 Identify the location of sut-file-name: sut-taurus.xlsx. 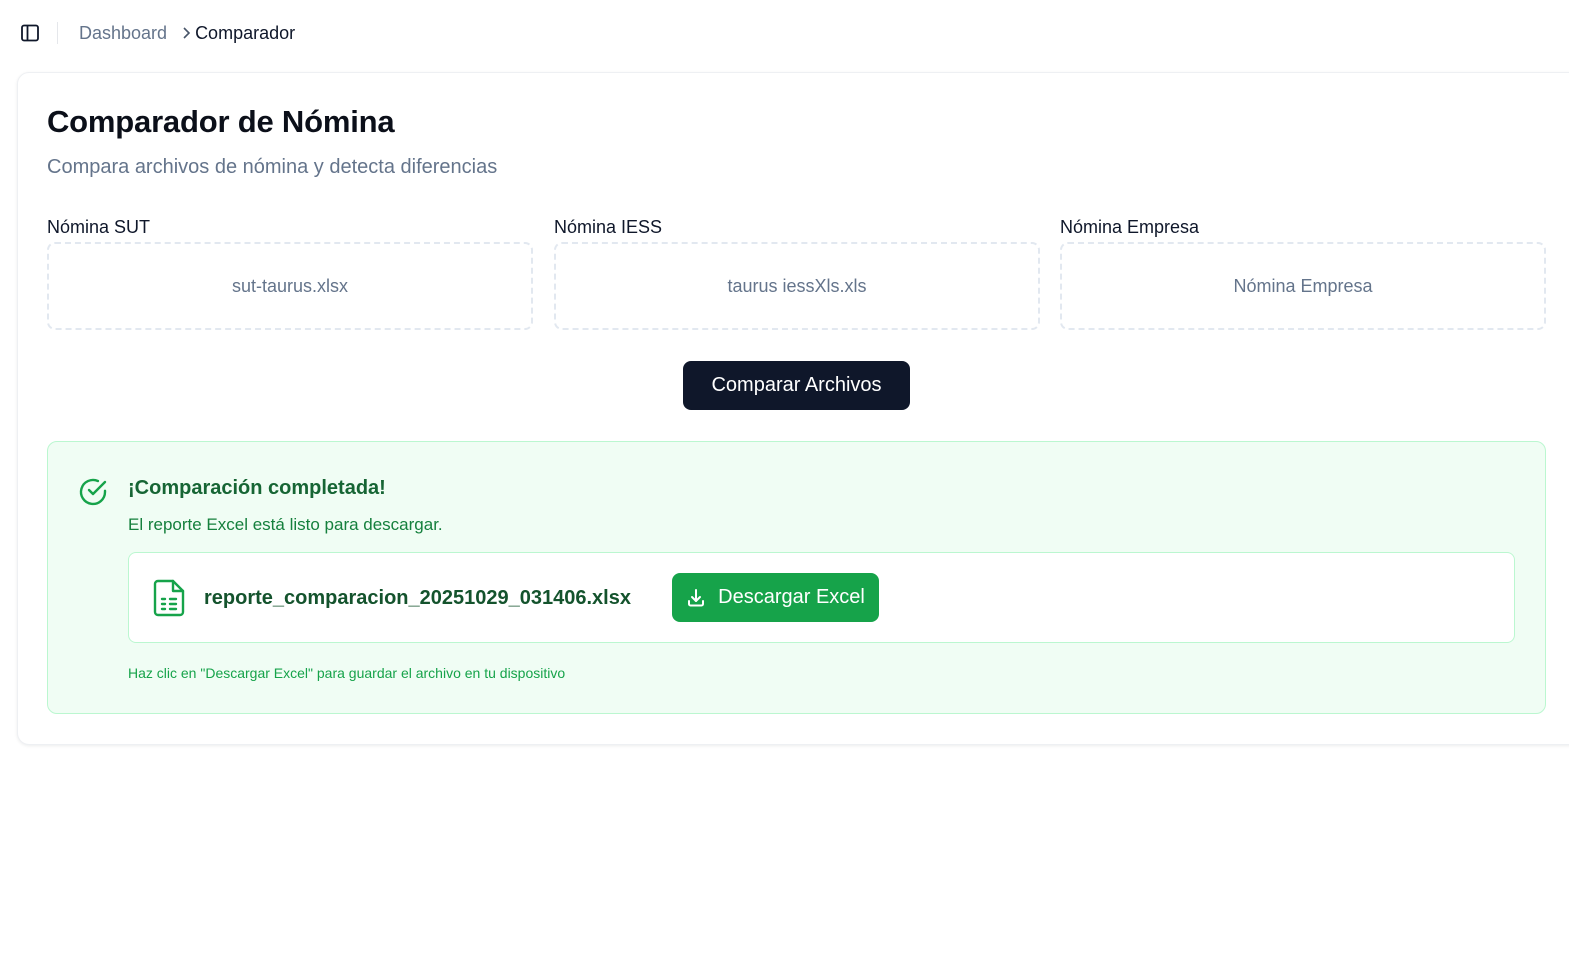
(290, 285).